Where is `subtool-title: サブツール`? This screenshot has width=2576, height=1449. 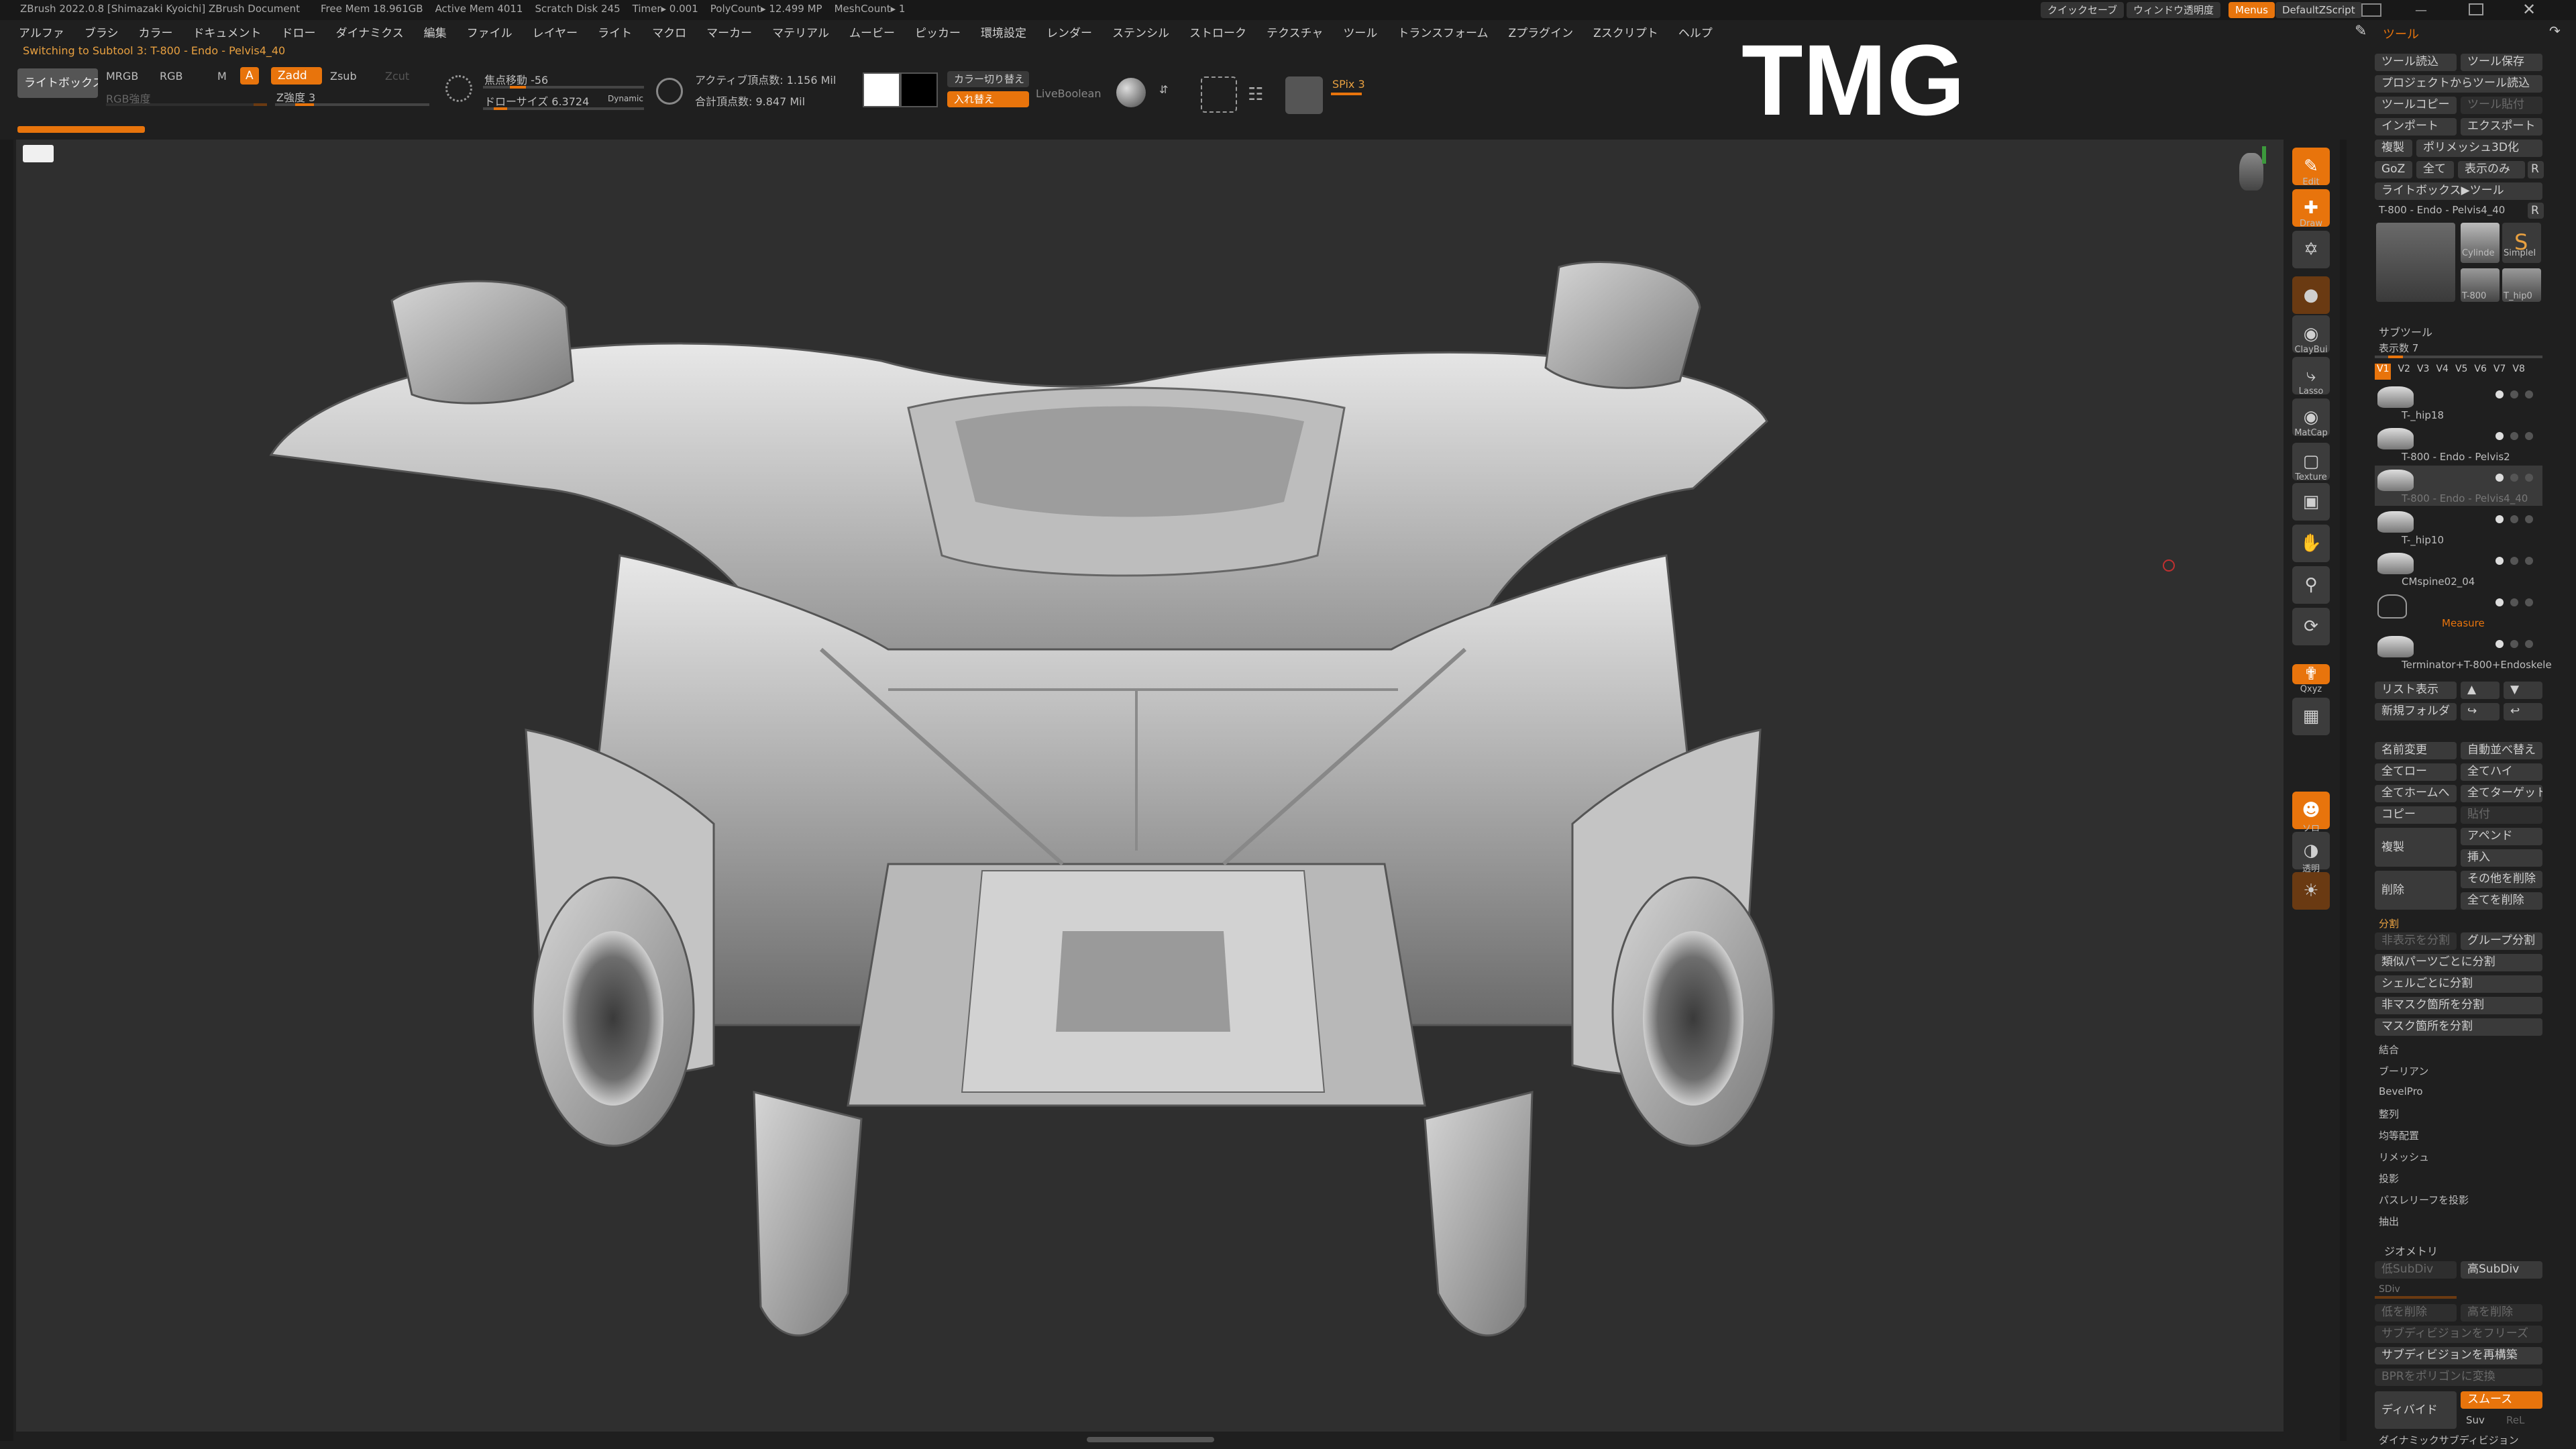
subtool-title: サブツール is located at coordinates (2405, 331).